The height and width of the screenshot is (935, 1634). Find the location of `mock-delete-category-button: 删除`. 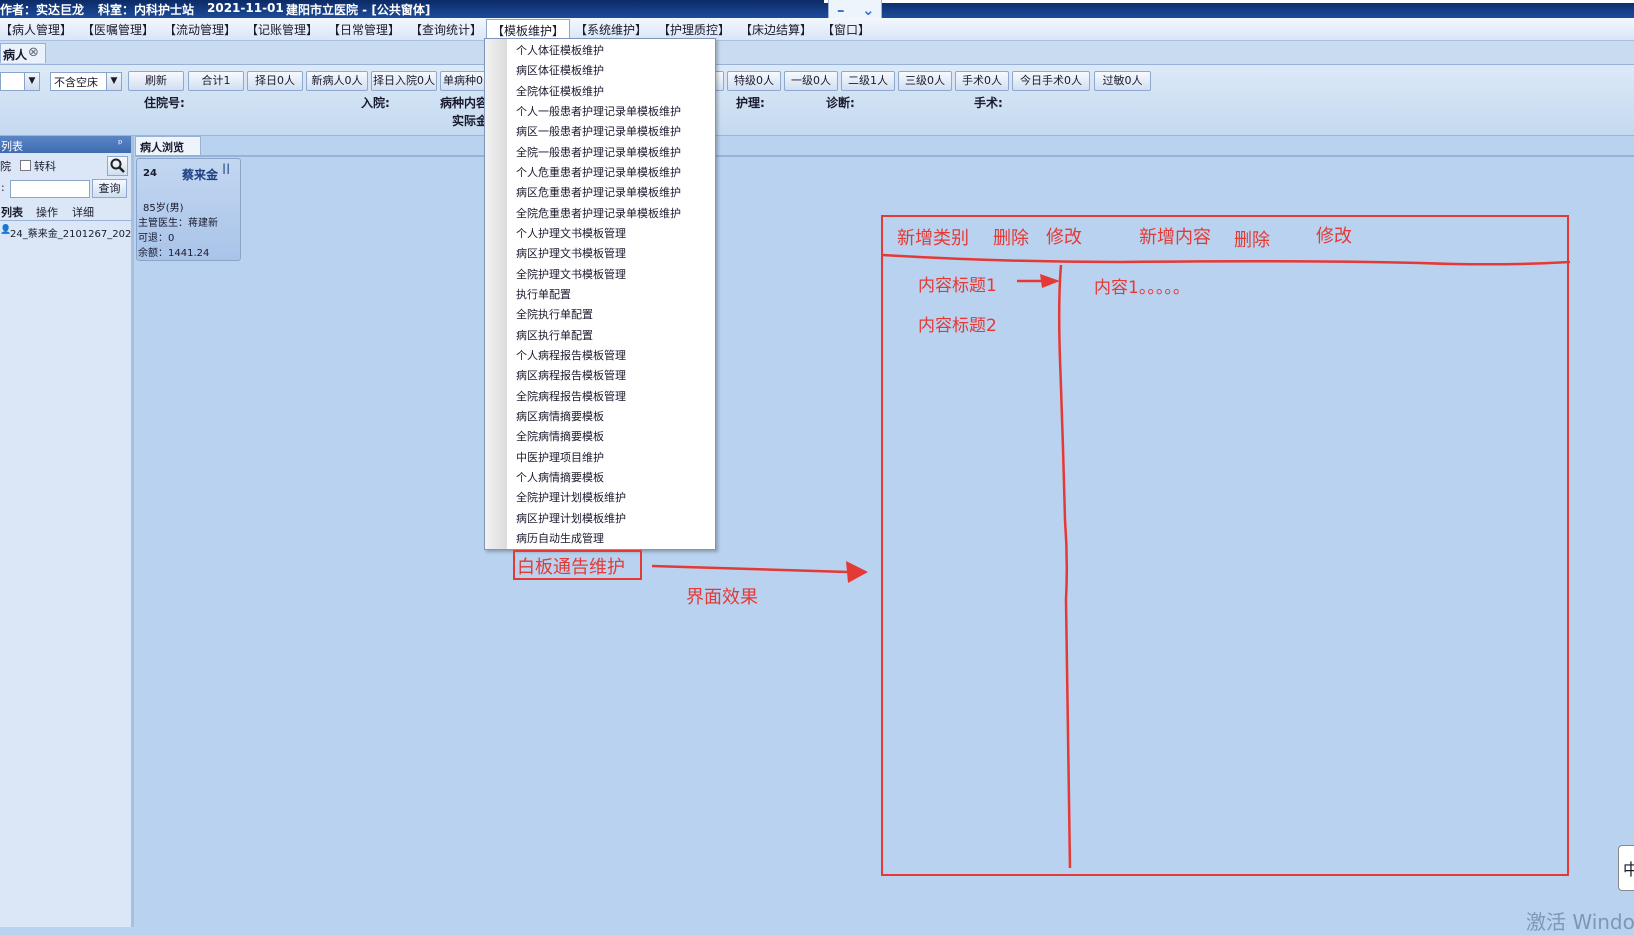

mock-delete-category-button: 删除 is located at coordinates (1011, 238).